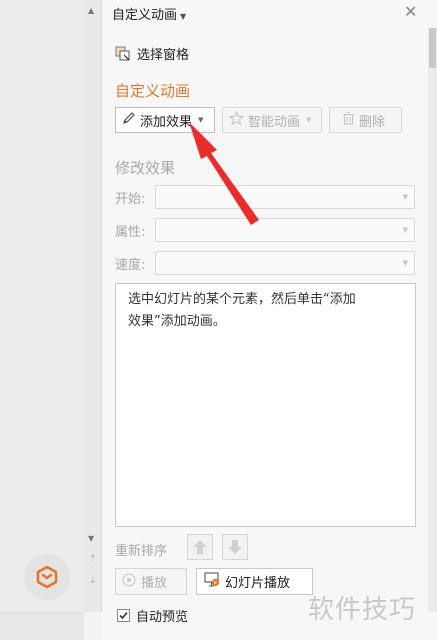 The image size is (437, 640). I want to click on left-status-bar, so click(42, 626).